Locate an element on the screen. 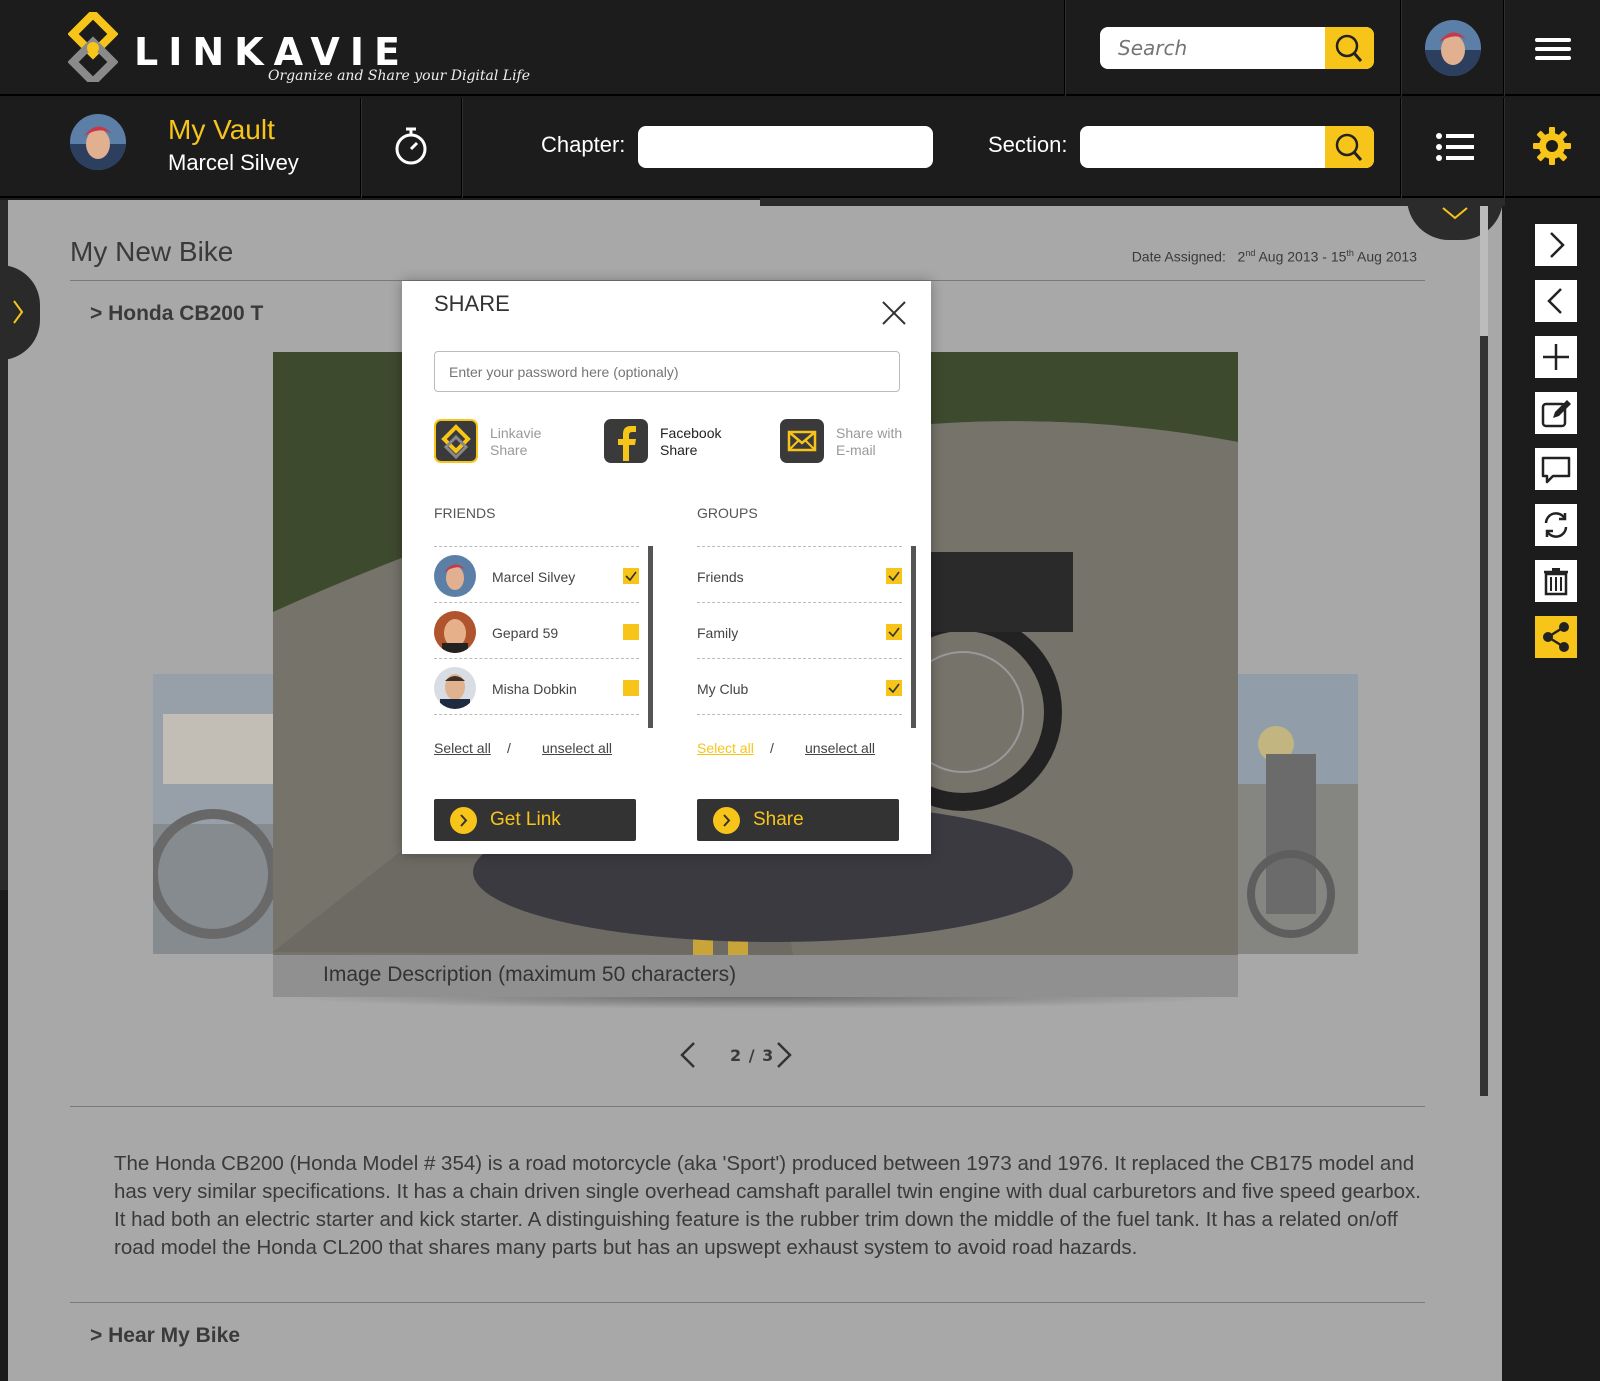  scrollbar-thumb is located at coordinates (1484, 716).